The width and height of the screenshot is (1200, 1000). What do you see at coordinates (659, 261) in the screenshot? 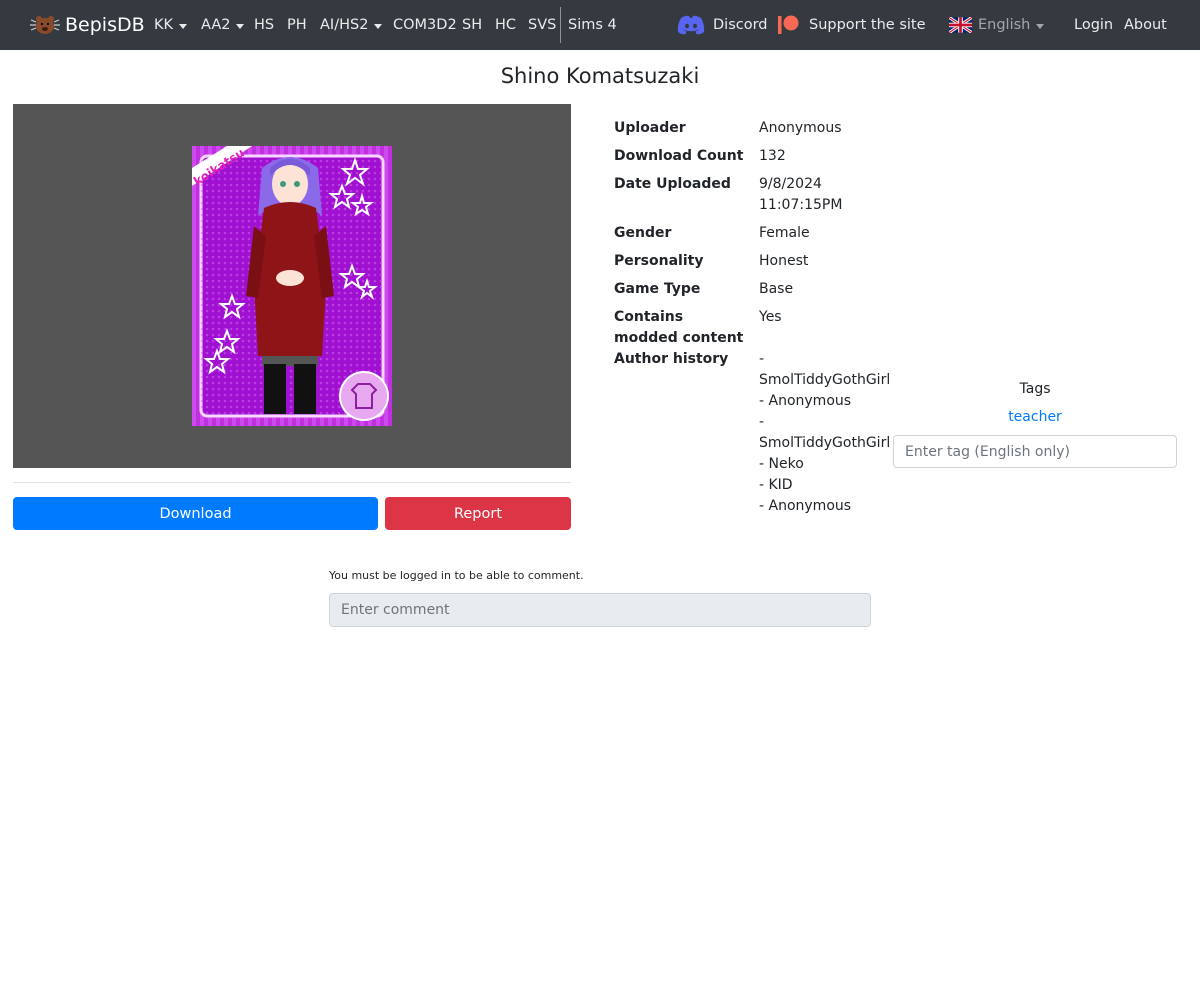
I see `personality-label: Personality` at bounding box center [659, 261].